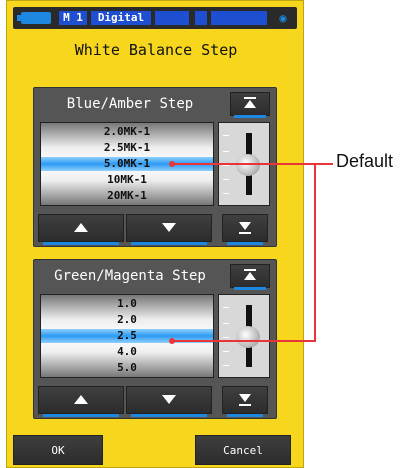  Describe the element at coordinates (127, 336) in the screenshot. I see `green-magenta-list: 1.0 2.0 2.5 4.0 5.0` at that location.